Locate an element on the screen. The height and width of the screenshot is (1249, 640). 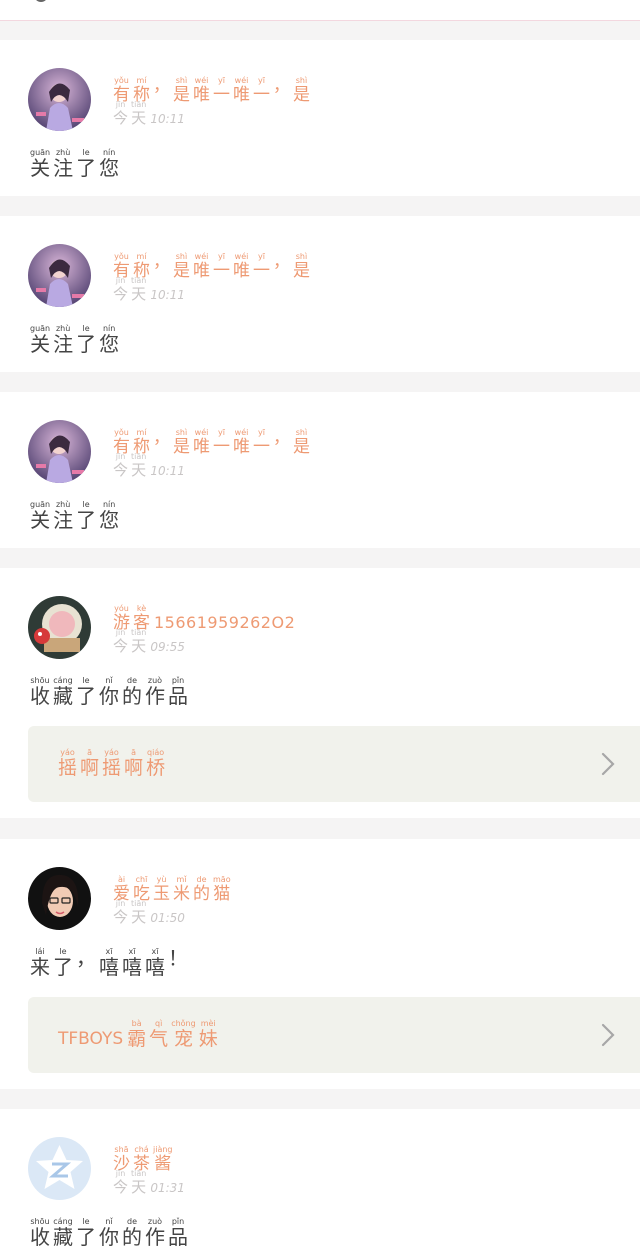
message-char: 藏cáng is located at coordinates (63, 1233).